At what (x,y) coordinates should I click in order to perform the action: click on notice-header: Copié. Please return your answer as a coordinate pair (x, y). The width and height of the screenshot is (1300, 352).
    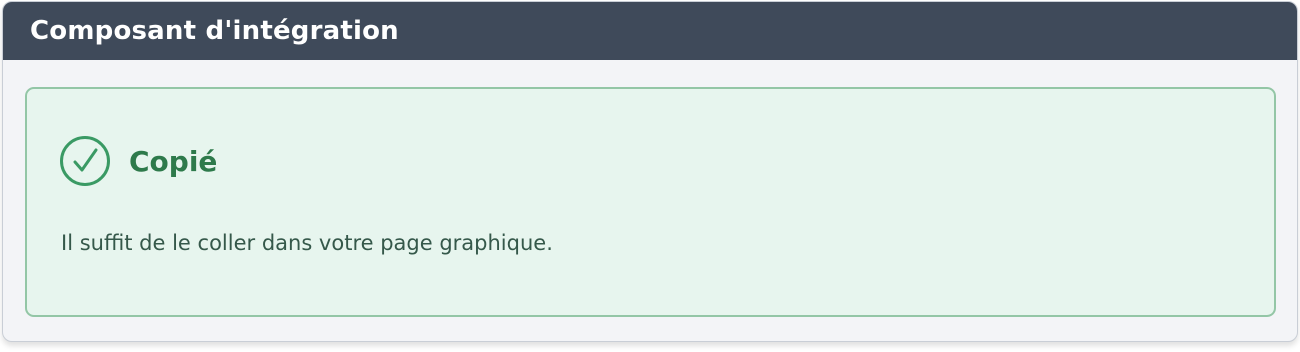
    Looking at the image, I should click on (138, 161).